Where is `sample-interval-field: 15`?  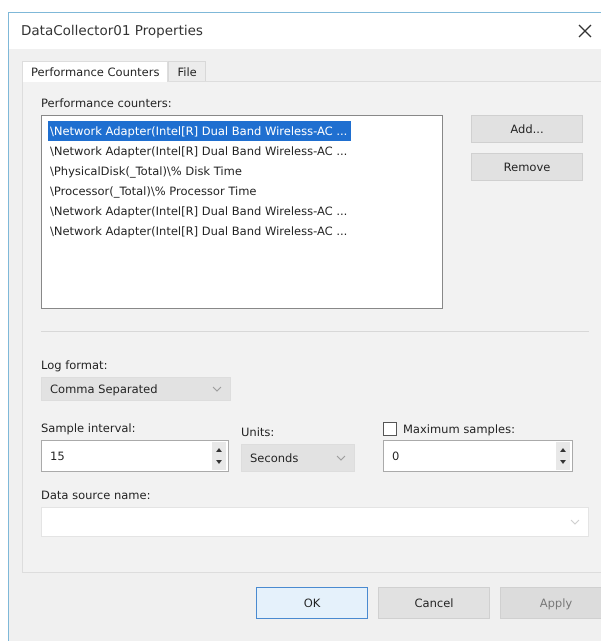
sample-interval-field: 15 is located at coordinates (135, 456).